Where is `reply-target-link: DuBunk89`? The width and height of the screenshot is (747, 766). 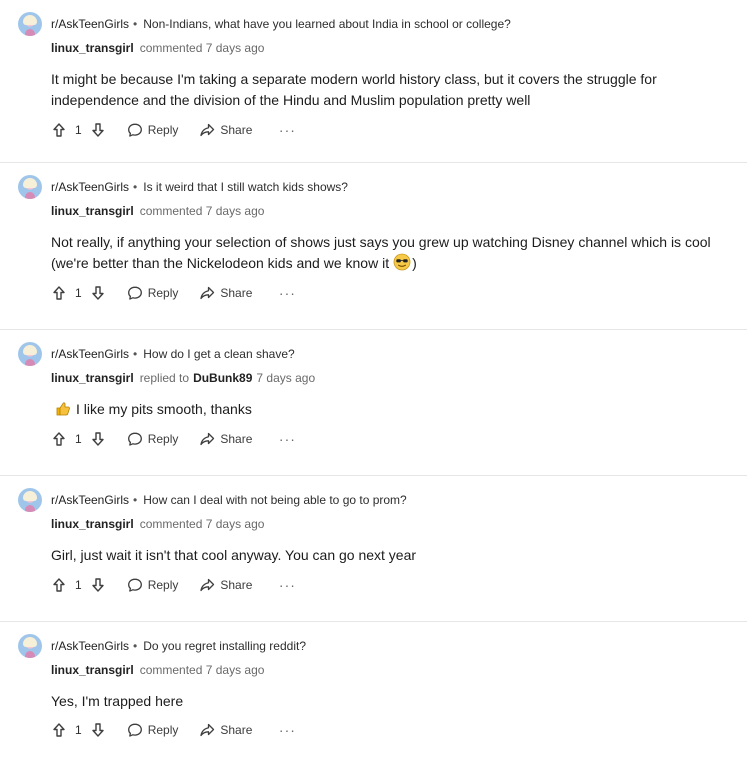 reply-target-link: DuBunk89 is located at coordinates (222, 378).